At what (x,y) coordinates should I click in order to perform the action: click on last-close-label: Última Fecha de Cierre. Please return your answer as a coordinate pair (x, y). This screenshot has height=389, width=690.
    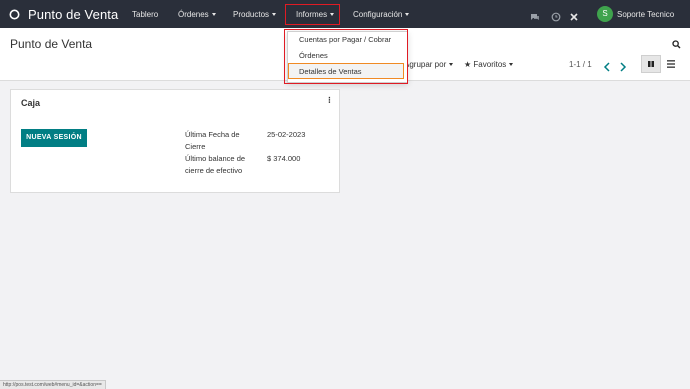
    Looking at the image, I should click on (212, 140).